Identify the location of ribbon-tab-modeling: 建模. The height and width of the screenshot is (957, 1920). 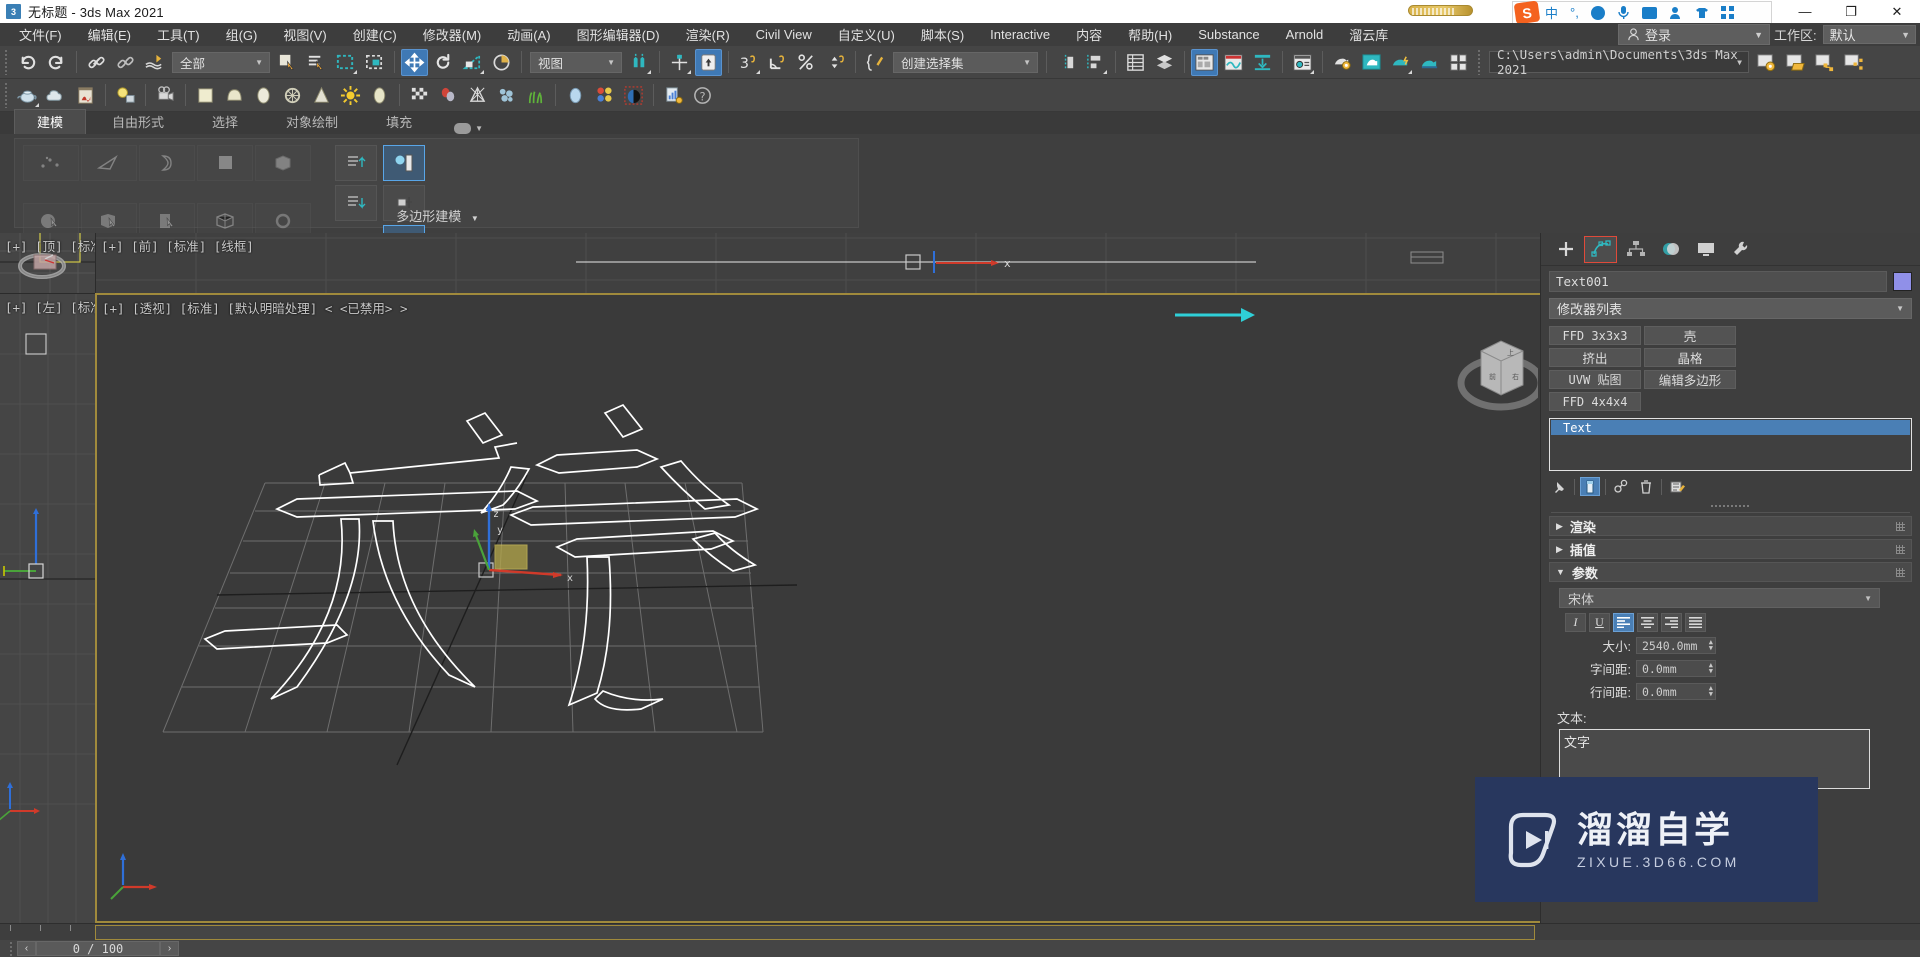
(50, 121).